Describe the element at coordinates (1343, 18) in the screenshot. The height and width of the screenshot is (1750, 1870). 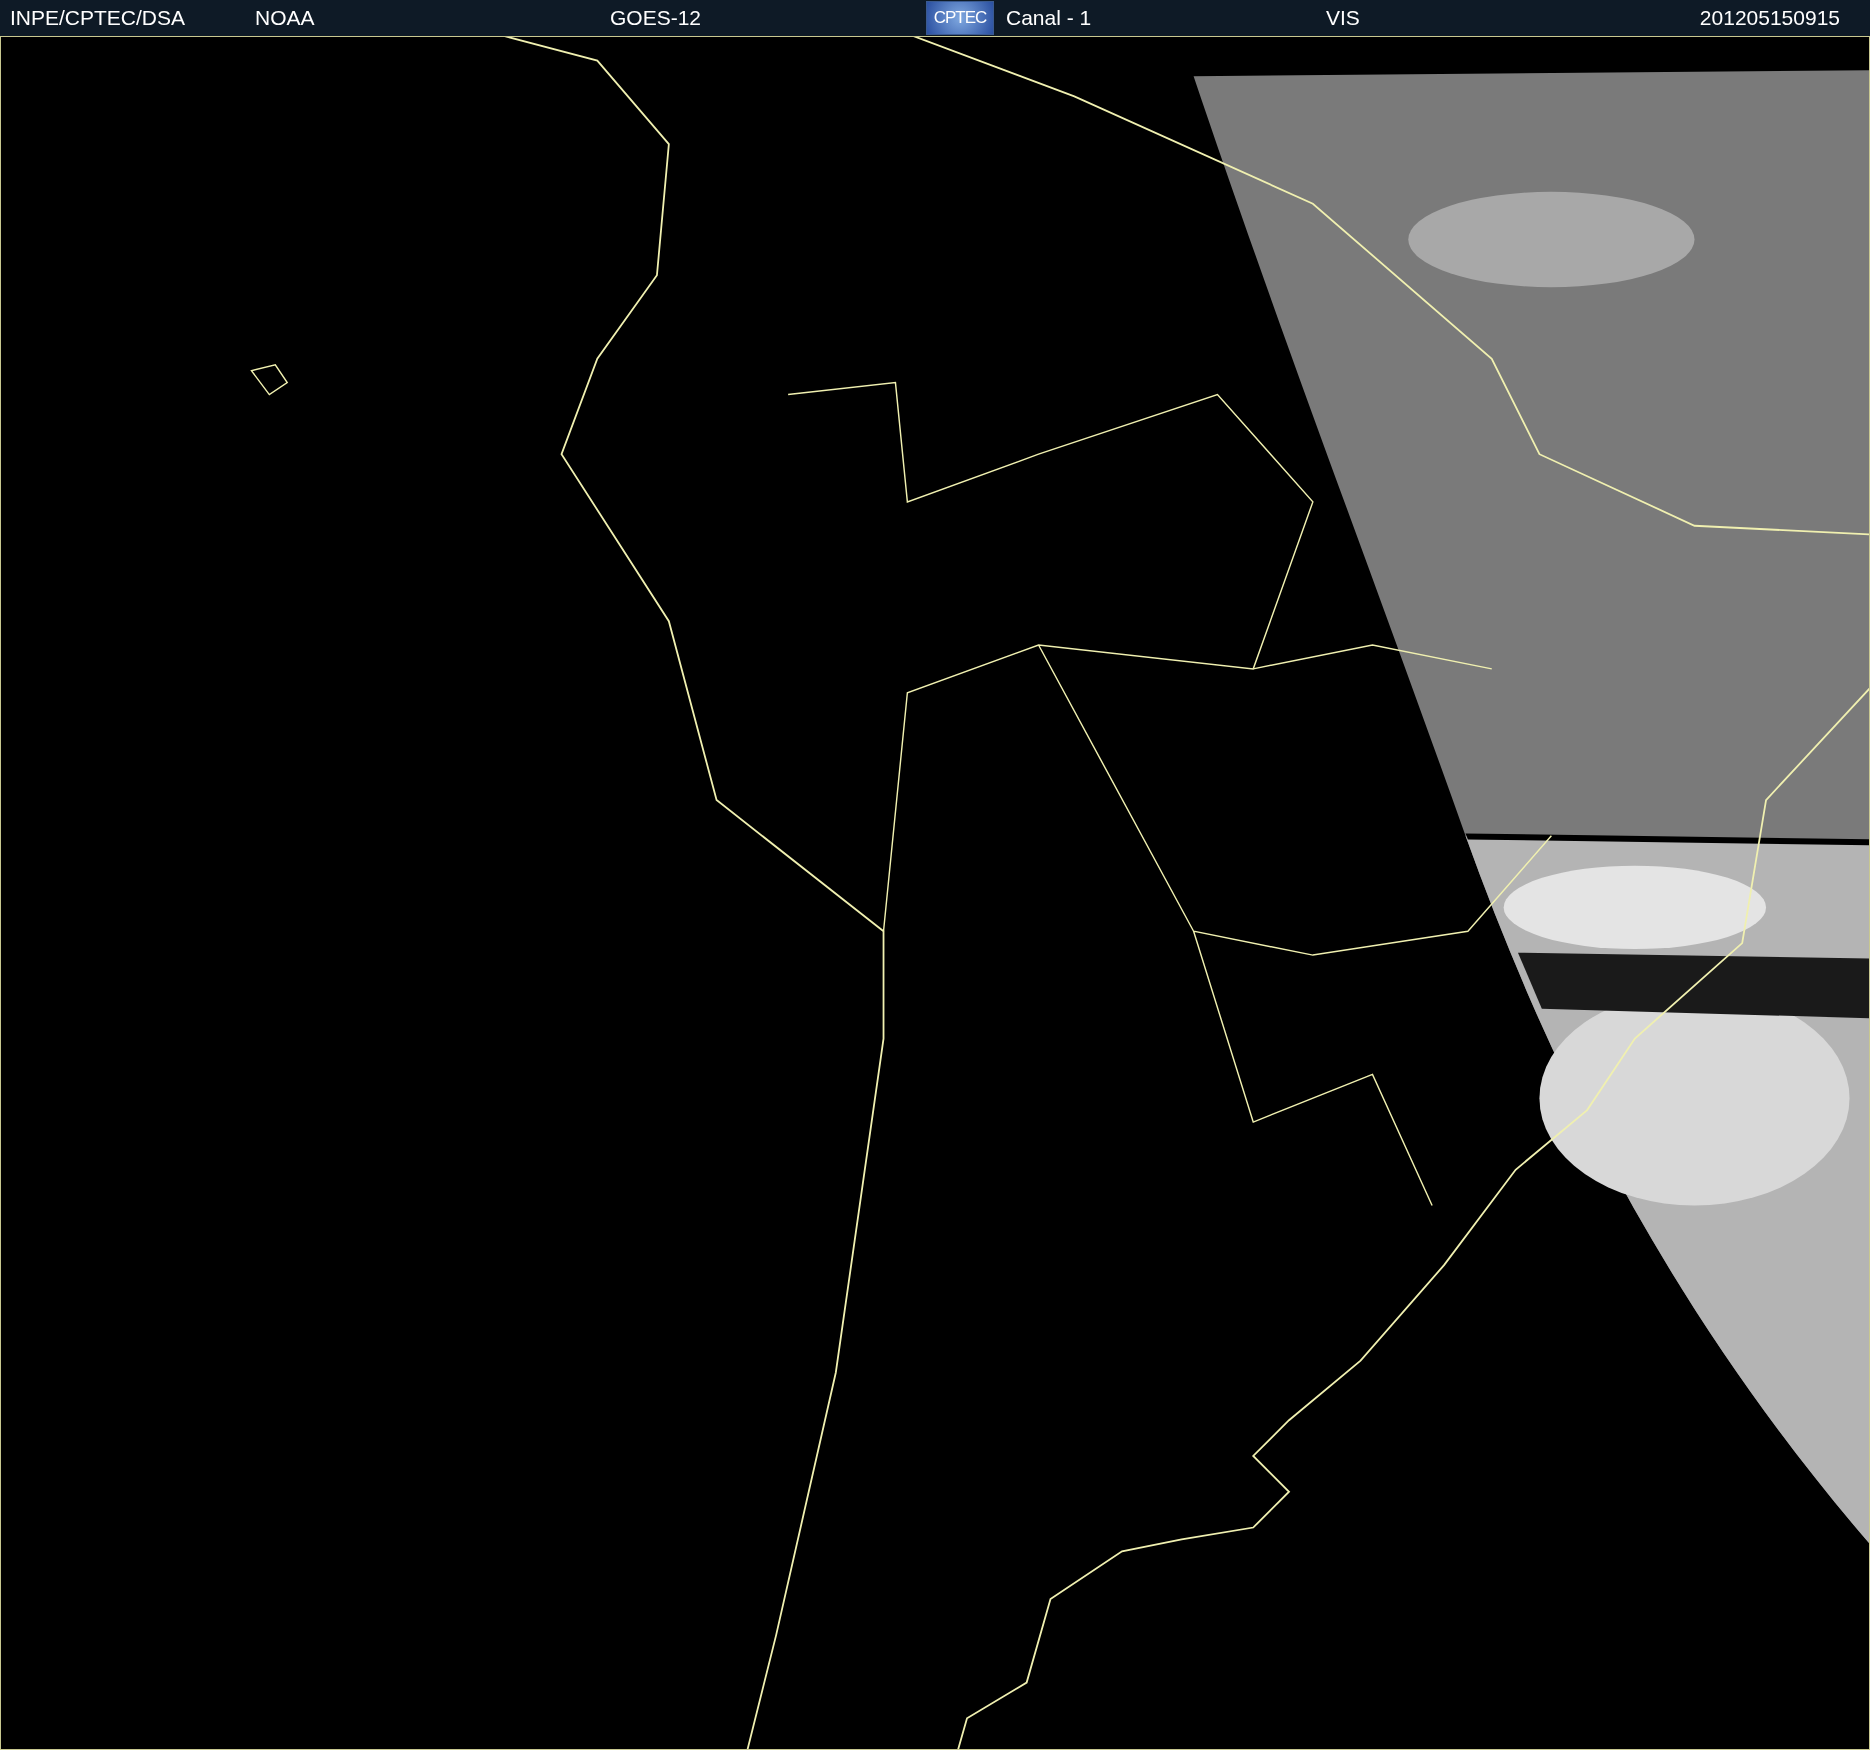
I see `band-label: VIS` at that location.